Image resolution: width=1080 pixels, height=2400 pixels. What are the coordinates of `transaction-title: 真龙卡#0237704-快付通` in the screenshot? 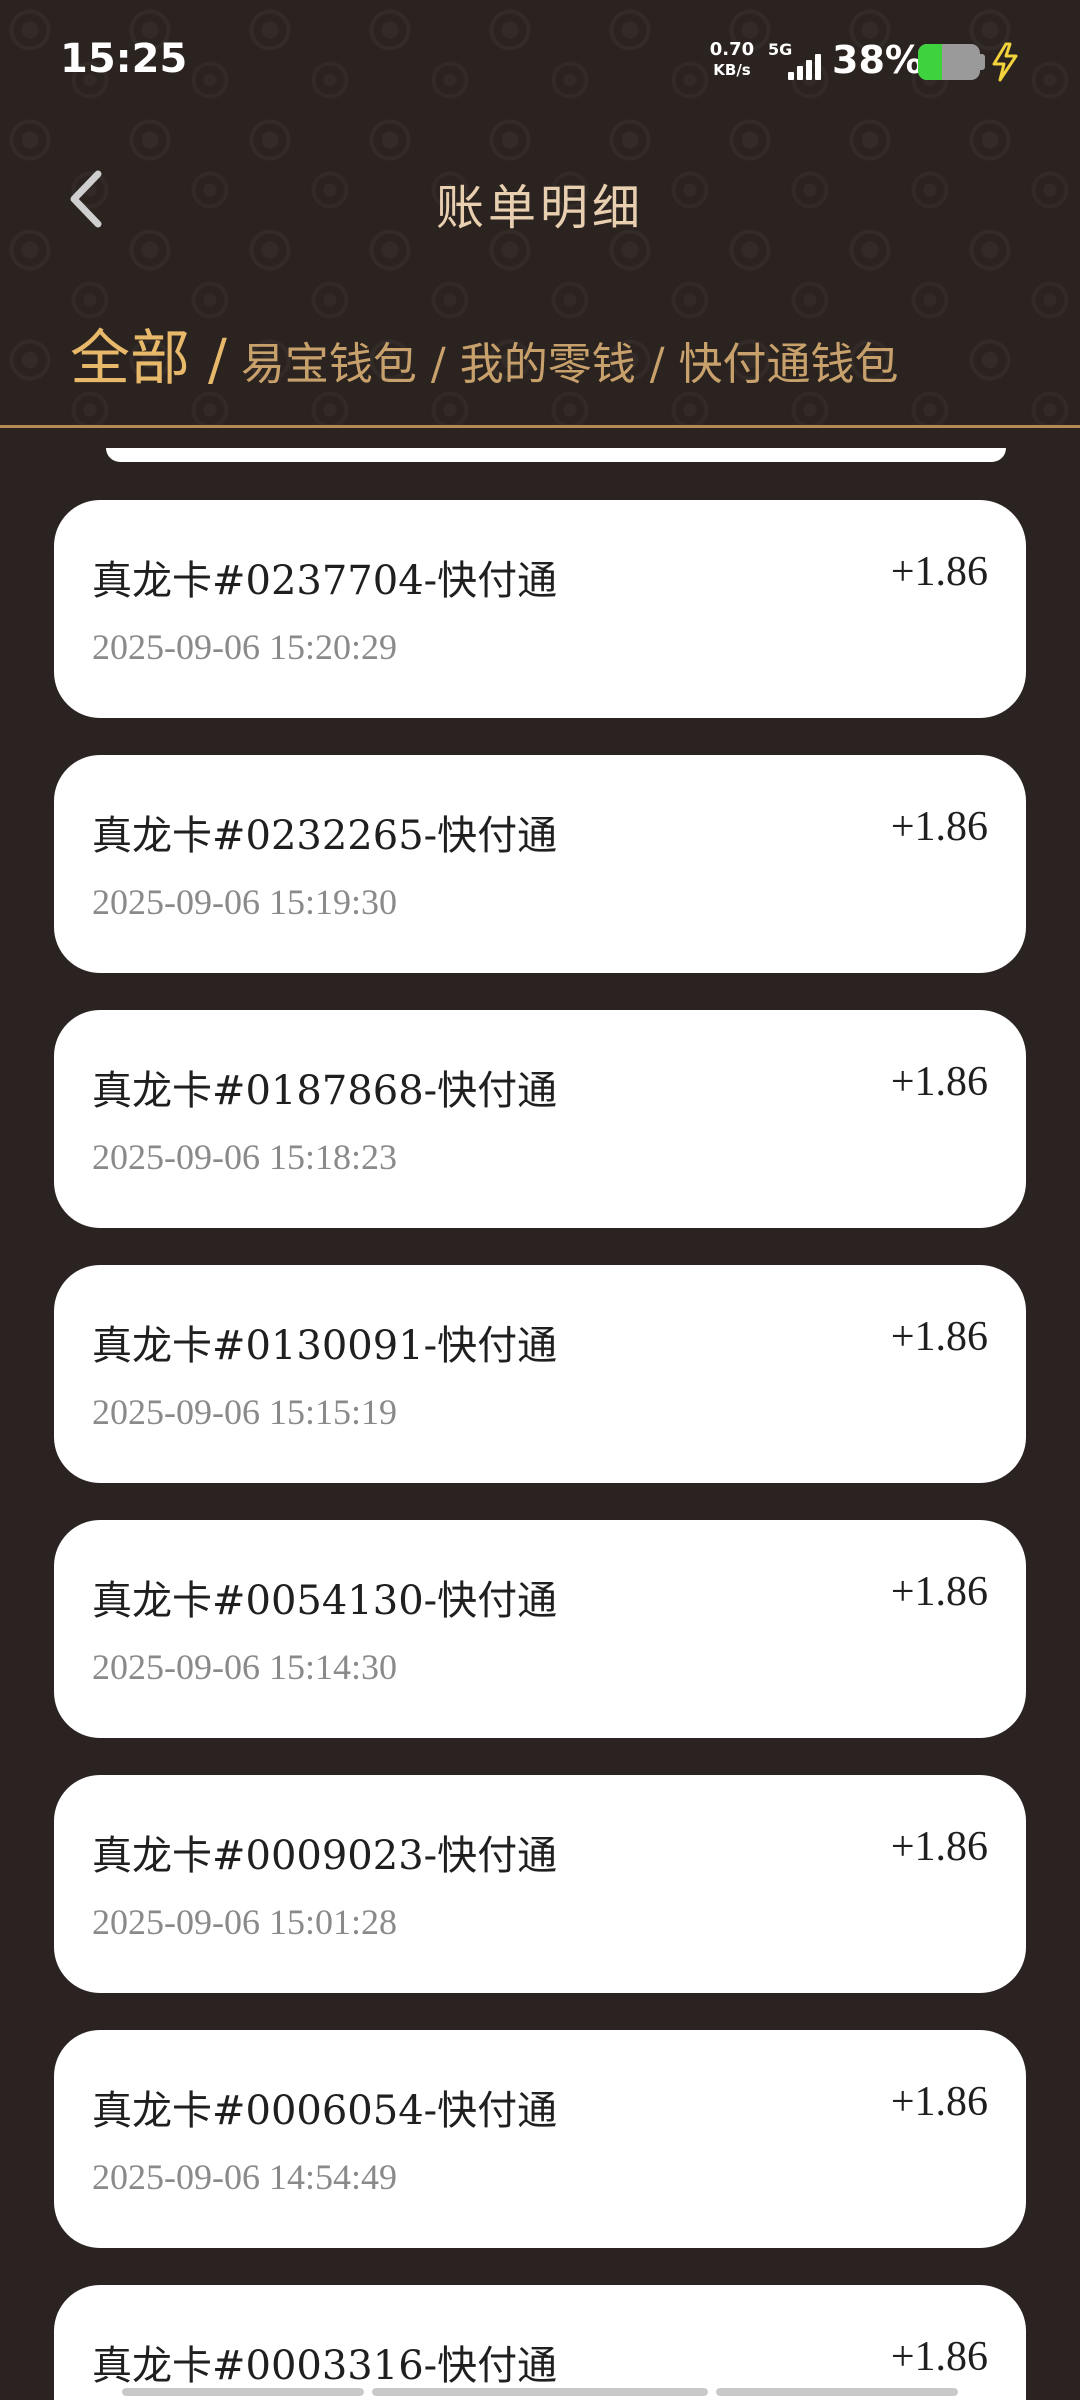 It's located at (325, 581).